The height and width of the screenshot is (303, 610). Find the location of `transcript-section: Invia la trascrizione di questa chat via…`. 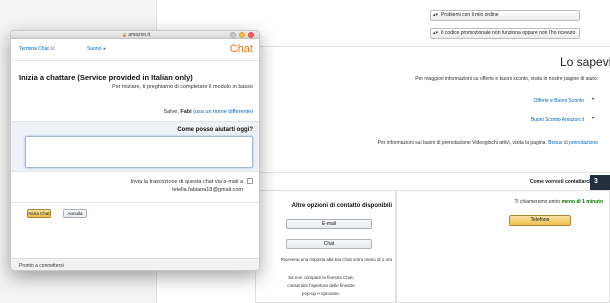

transcript-section: Invia la trascrizione di questa chat via… is located at coordinates (135, 187).